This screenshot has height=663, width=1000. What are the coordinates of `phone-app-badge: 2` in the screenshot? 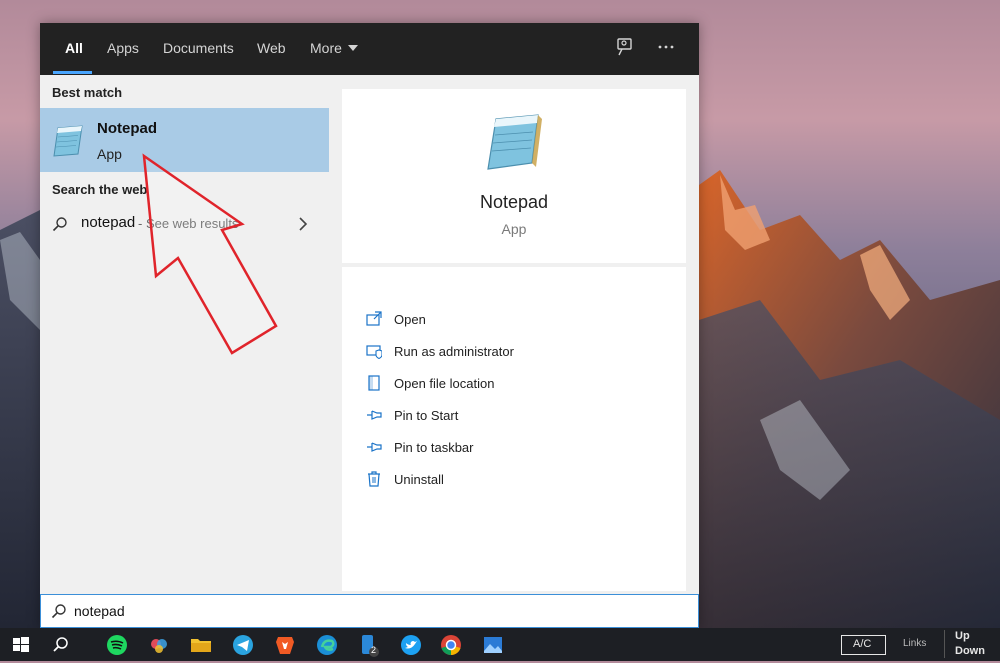 It's located at (374, 650).